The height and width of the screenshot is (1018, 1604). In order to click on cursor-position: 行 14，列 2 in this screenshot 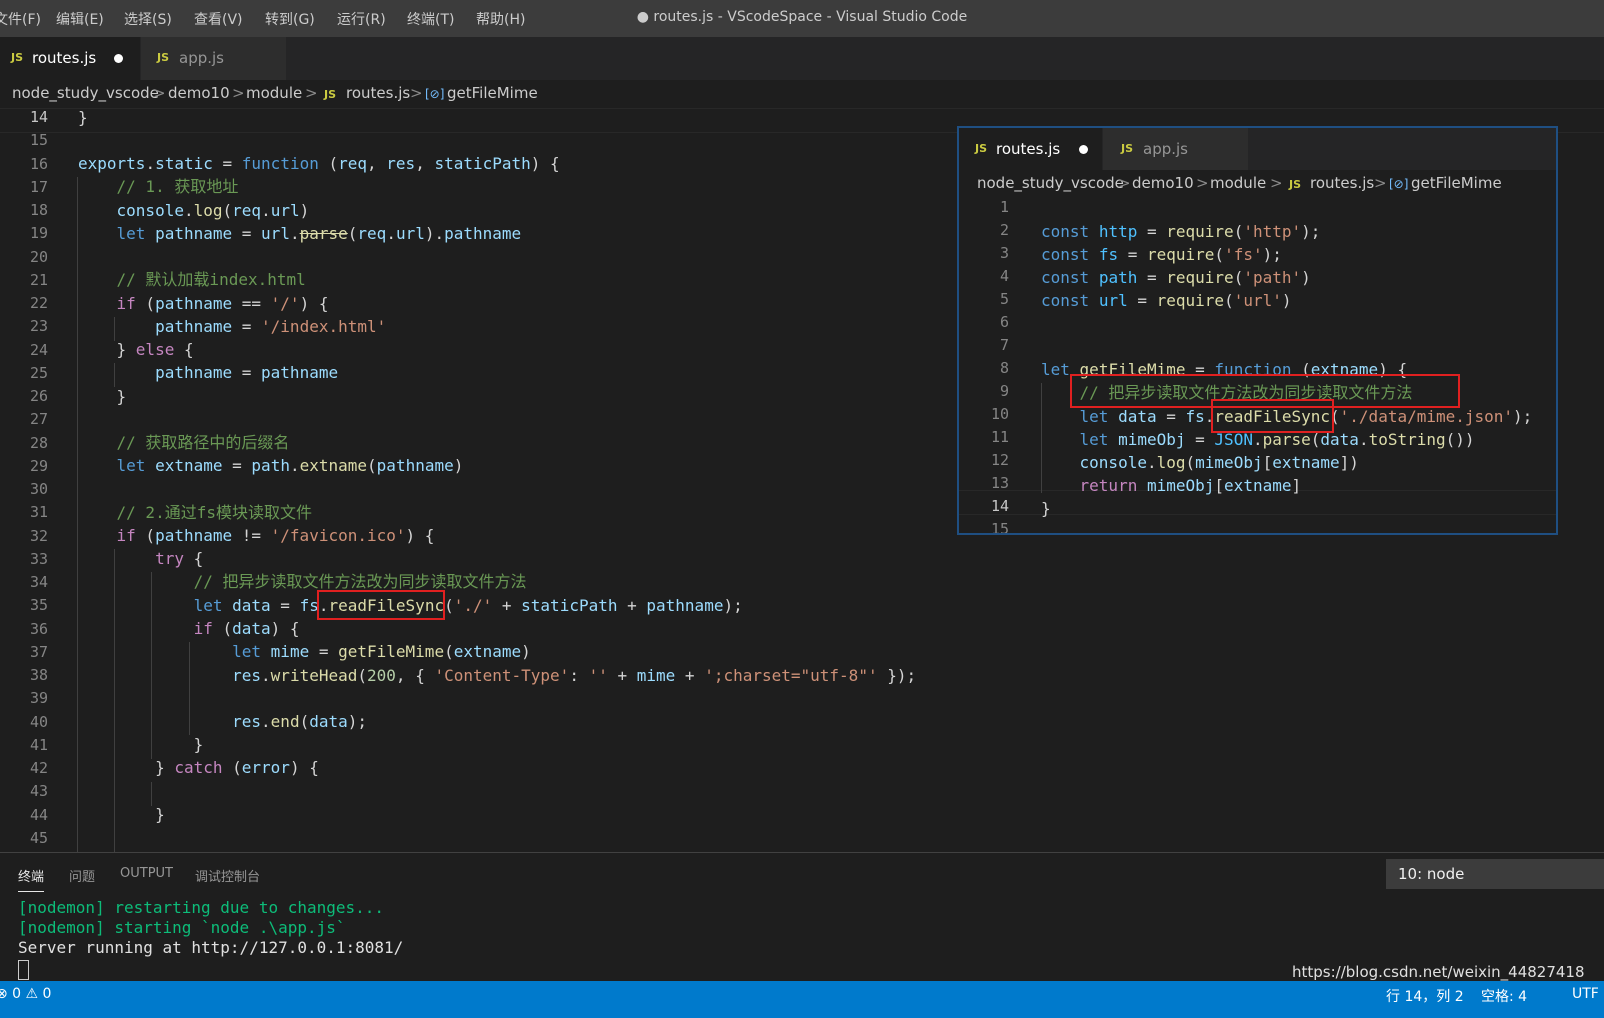, I will do `click(1425, 996)`.